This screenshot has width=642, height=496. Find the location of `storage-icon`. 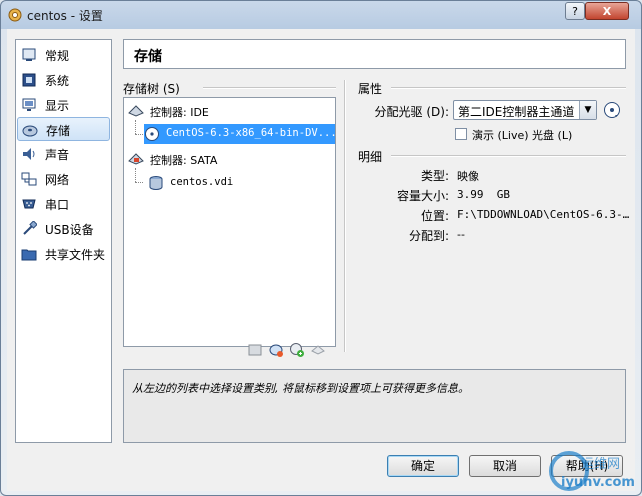

storage-icon is located at coordinates (30, 131).